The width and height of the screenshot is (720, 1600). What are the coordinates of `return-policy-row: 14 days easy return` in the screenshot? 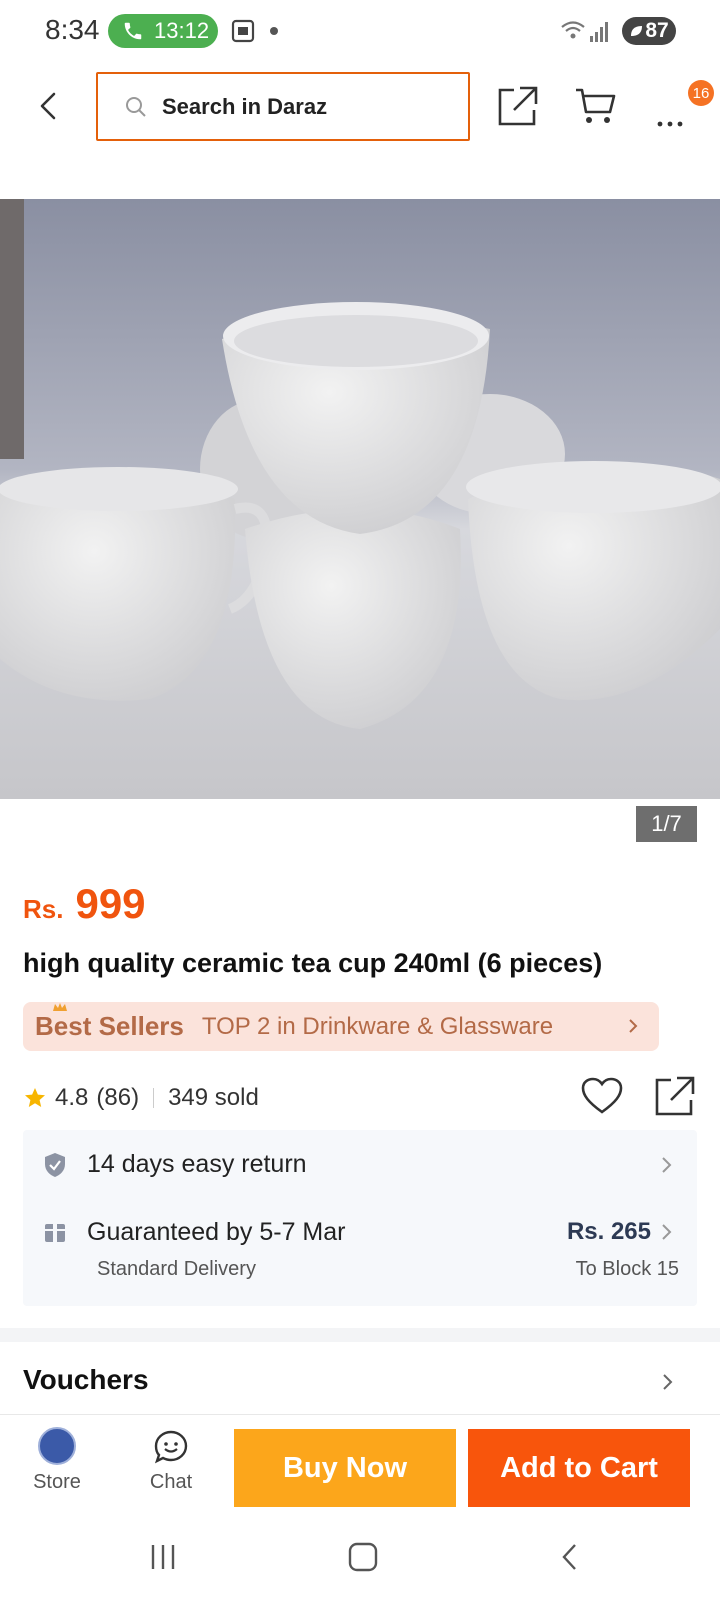 It's located at (360, 1165).